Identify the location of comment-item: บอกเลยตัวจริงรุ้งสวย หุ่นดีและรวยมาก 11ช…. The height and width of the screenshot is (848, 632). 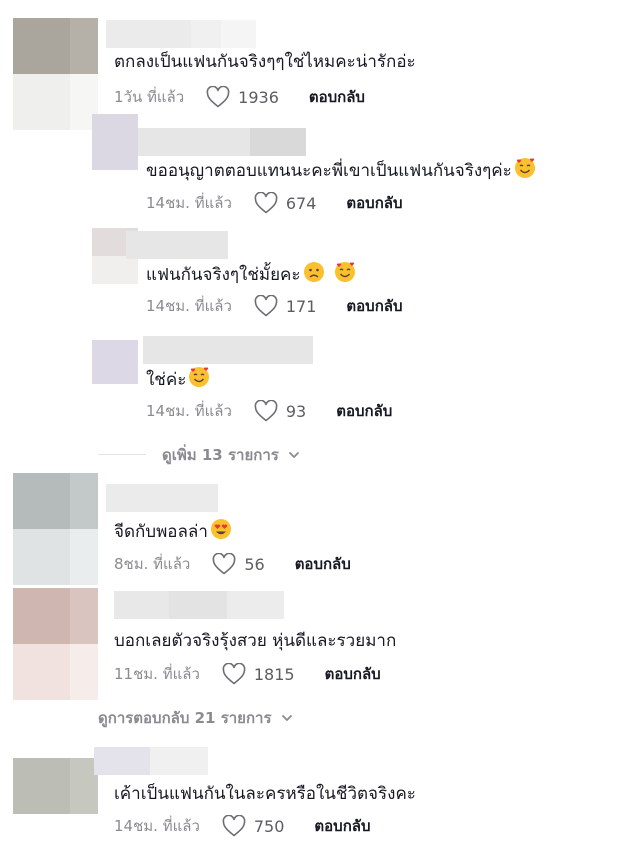
(316, 644).